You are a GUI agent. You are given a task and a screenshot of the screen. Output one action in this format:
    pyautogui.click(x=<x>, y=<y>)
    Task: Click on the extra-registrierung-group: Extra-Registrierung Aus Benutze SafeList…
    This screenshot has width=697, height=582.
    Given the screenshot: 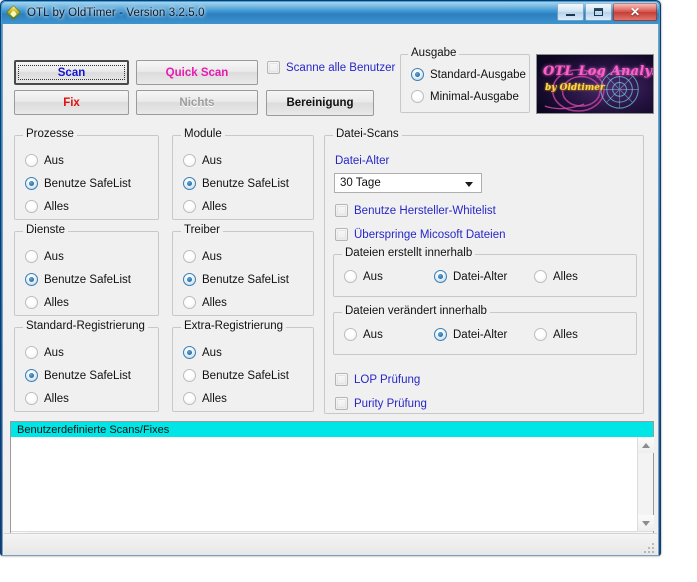 What is the action you would take?
    pyautogui.click(x=243, y=366)
    